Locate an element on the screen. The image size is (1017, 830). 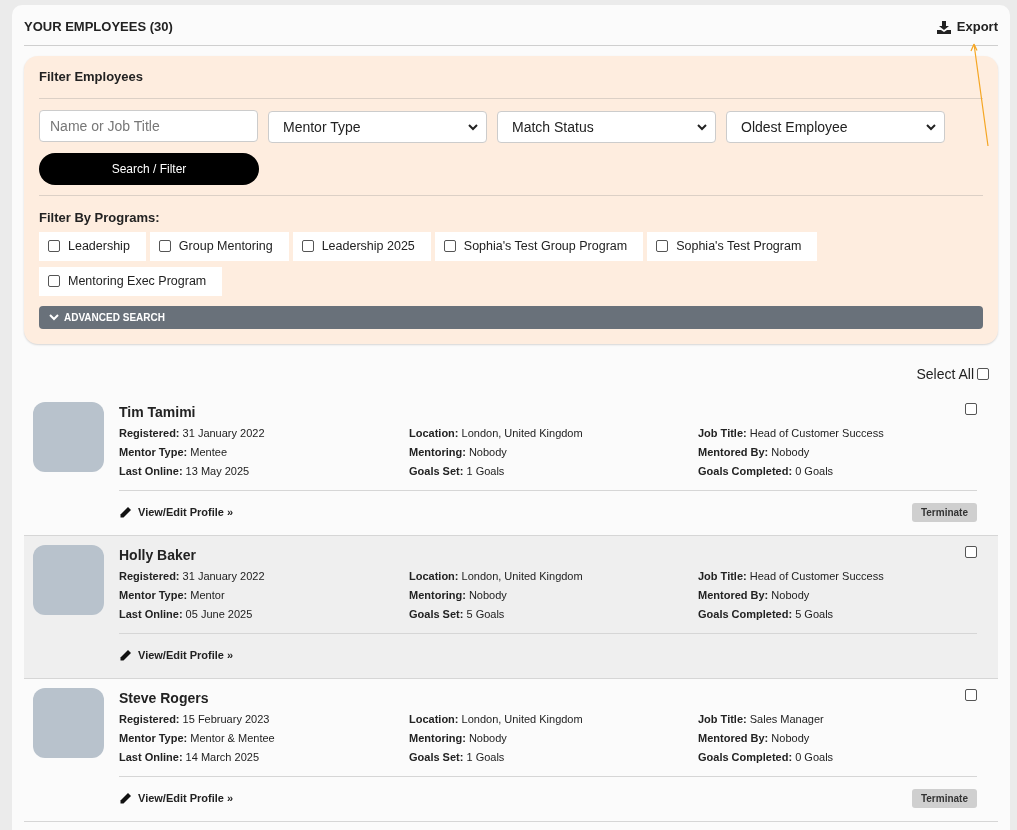
page-title: YOUR EMPLOYEES (30) is located at coordinates (98, 27).